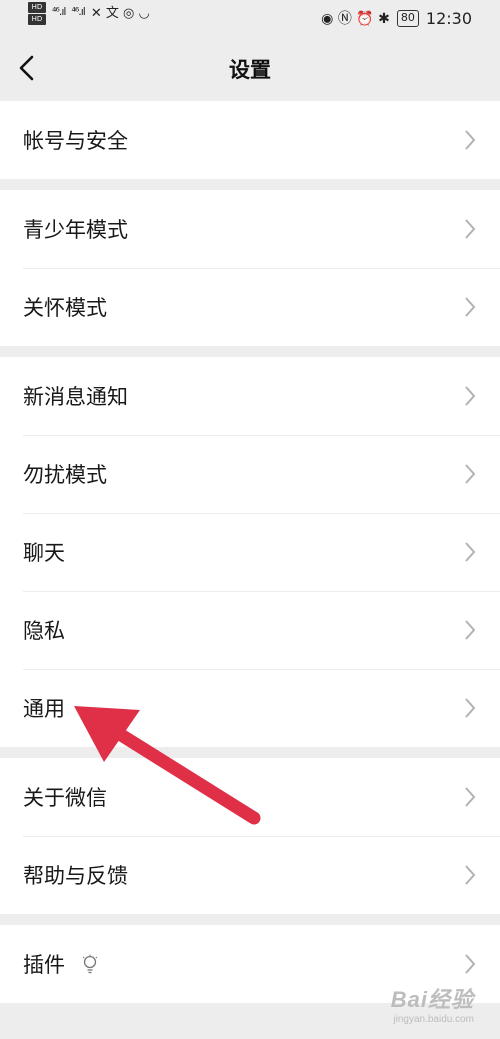 This screenshot has width=500, height=1039. I want to click on settings-item-label: 通用, so click(44, 709).